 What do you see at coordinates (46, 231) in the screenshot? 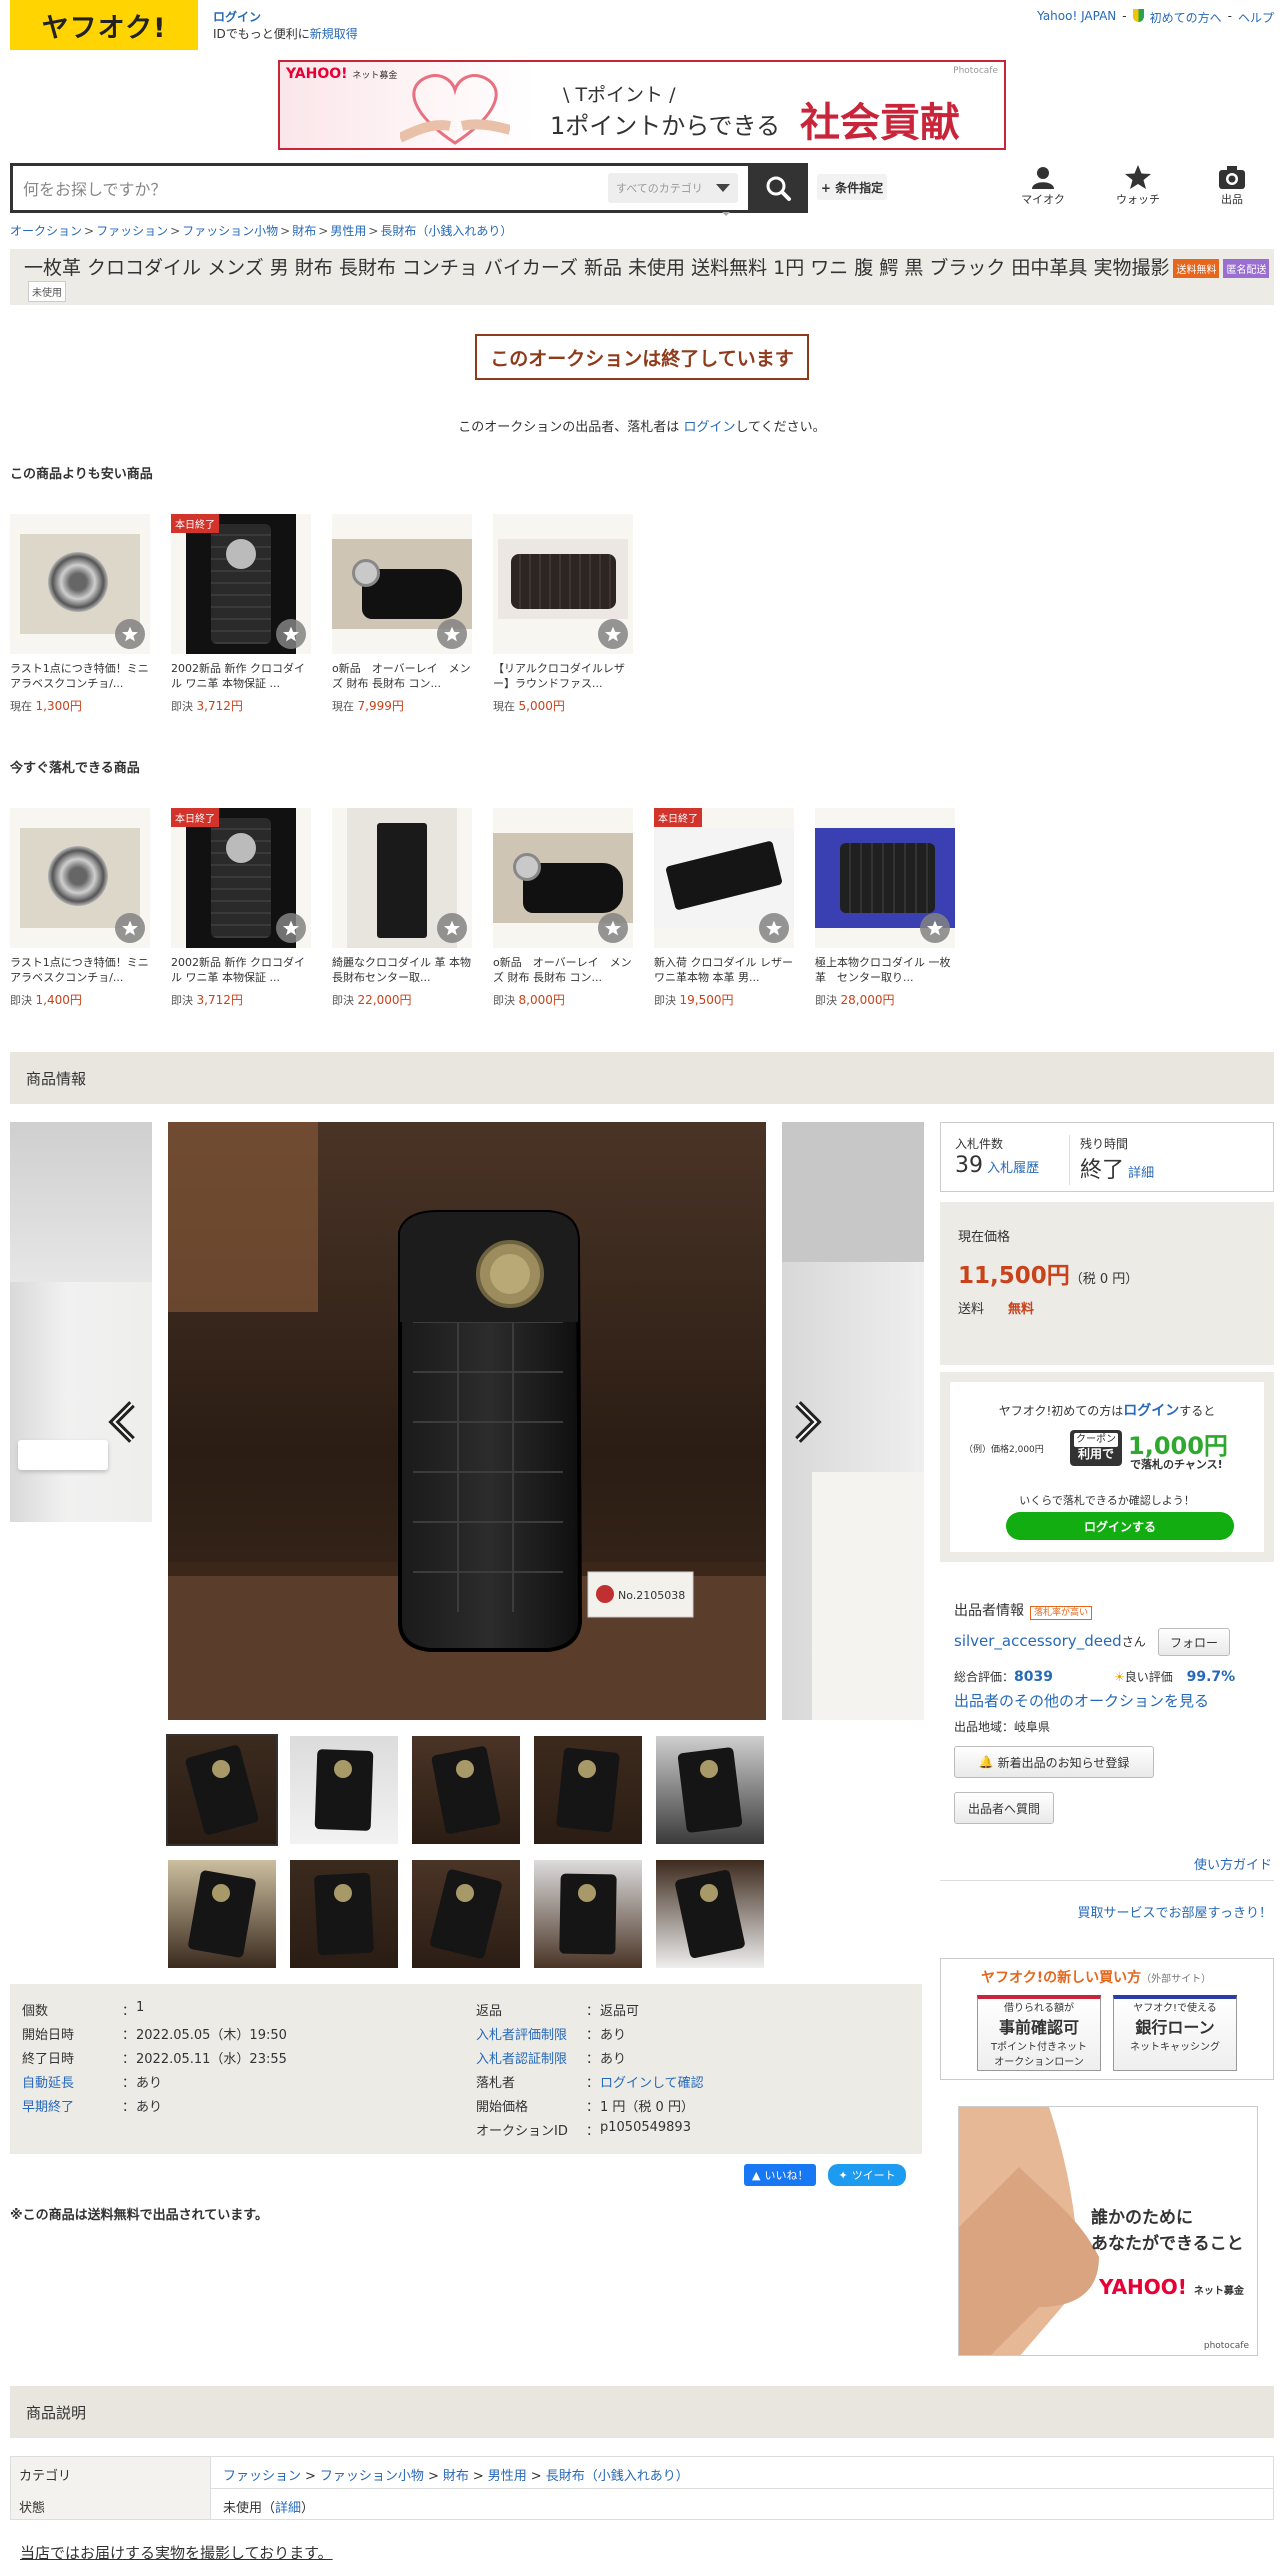
I see `breadcrumb-item: オークション` at bounding box center [46, 231].